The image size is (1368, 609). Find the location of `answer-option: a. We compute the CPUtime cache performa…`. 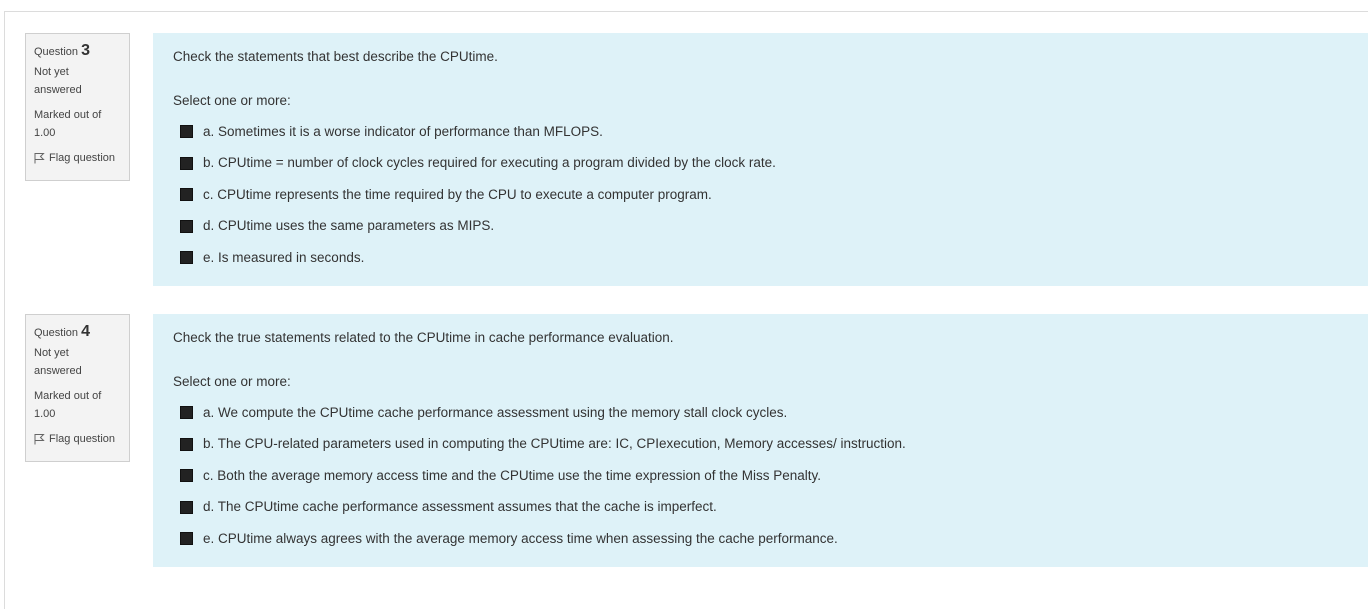

answer-option: a. We compute the CPUtime cache performa… is located at coordinates (761, 413).